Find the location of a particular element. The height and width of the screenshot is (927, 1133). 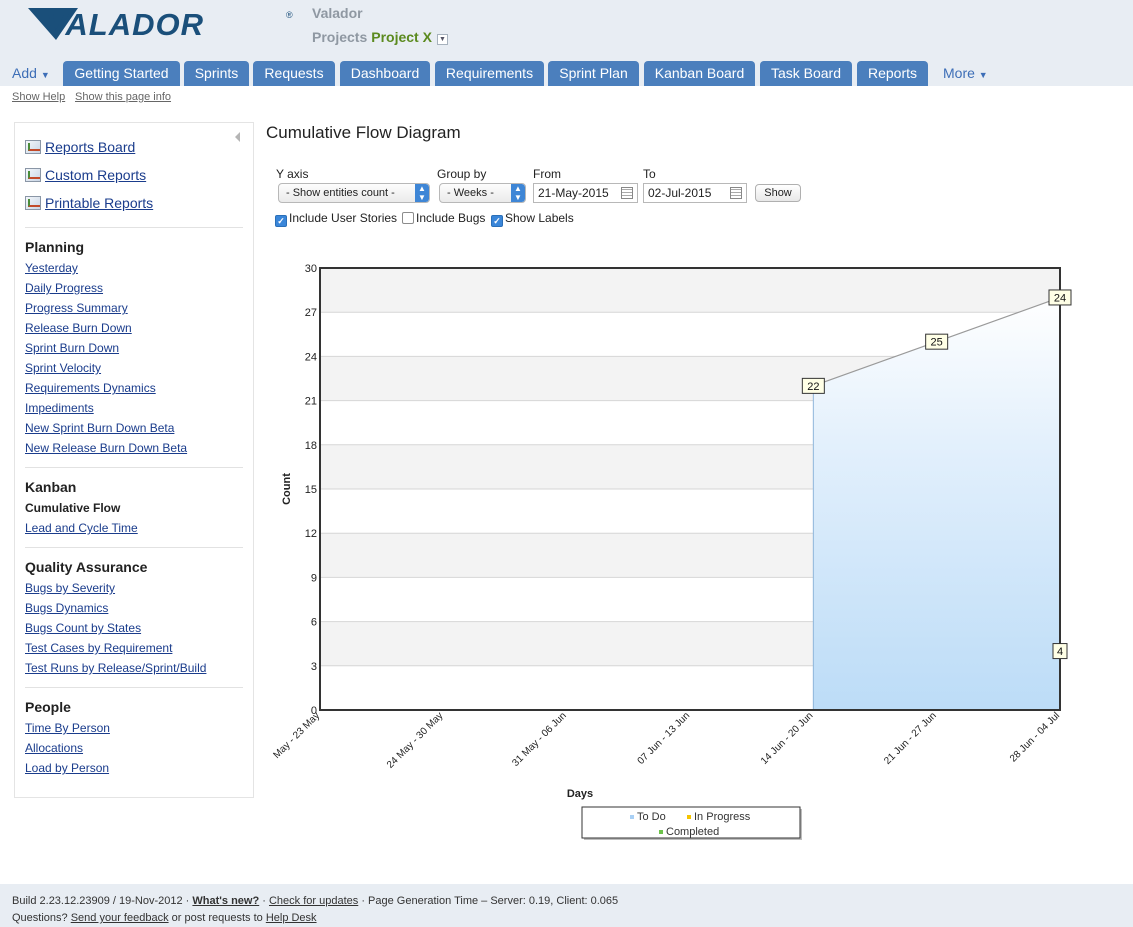

current-project: Project X is located at coordinates (401, 37).